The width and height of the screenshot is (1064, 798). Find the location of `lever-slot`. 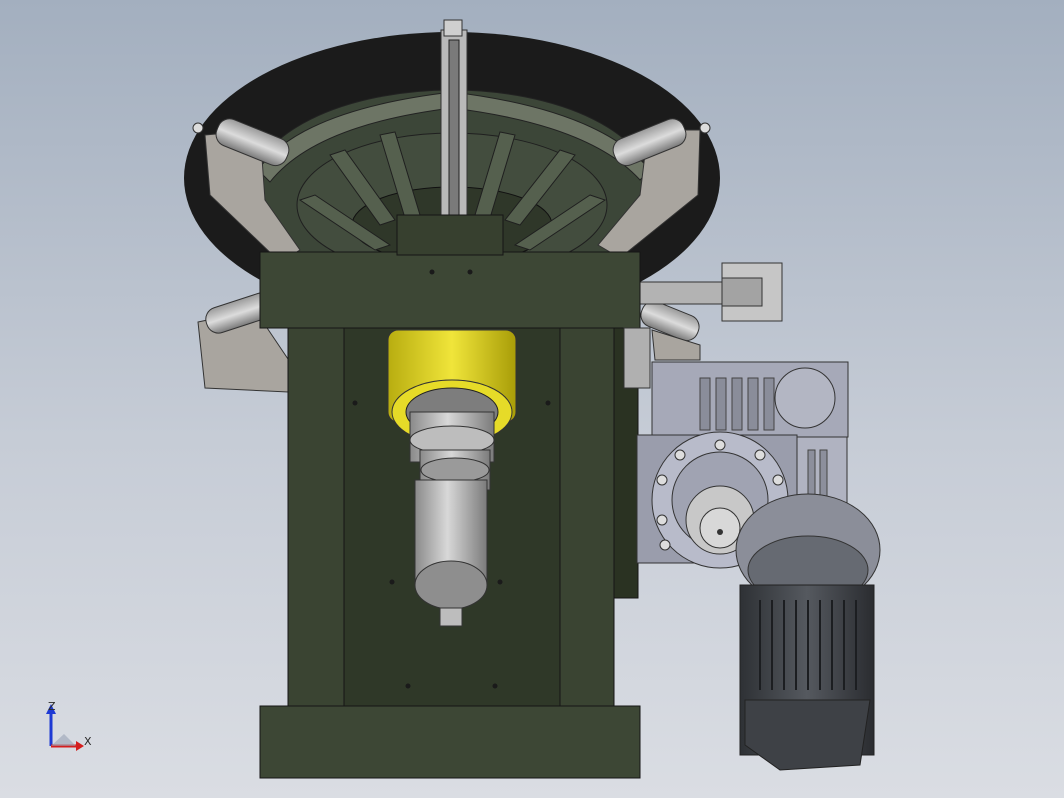

lever-slot is located at coordinates (742, 292).